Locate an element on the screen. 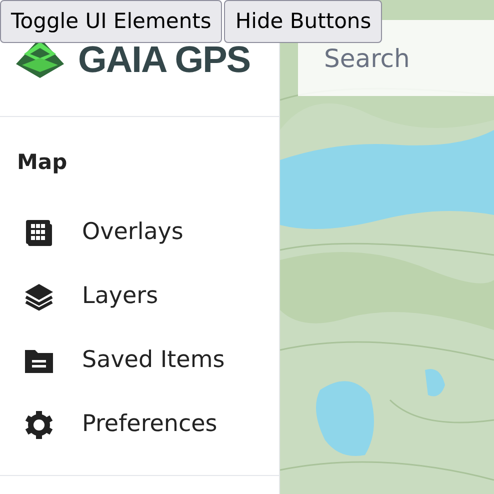  settings-icon is located at coordinates (39, 425).